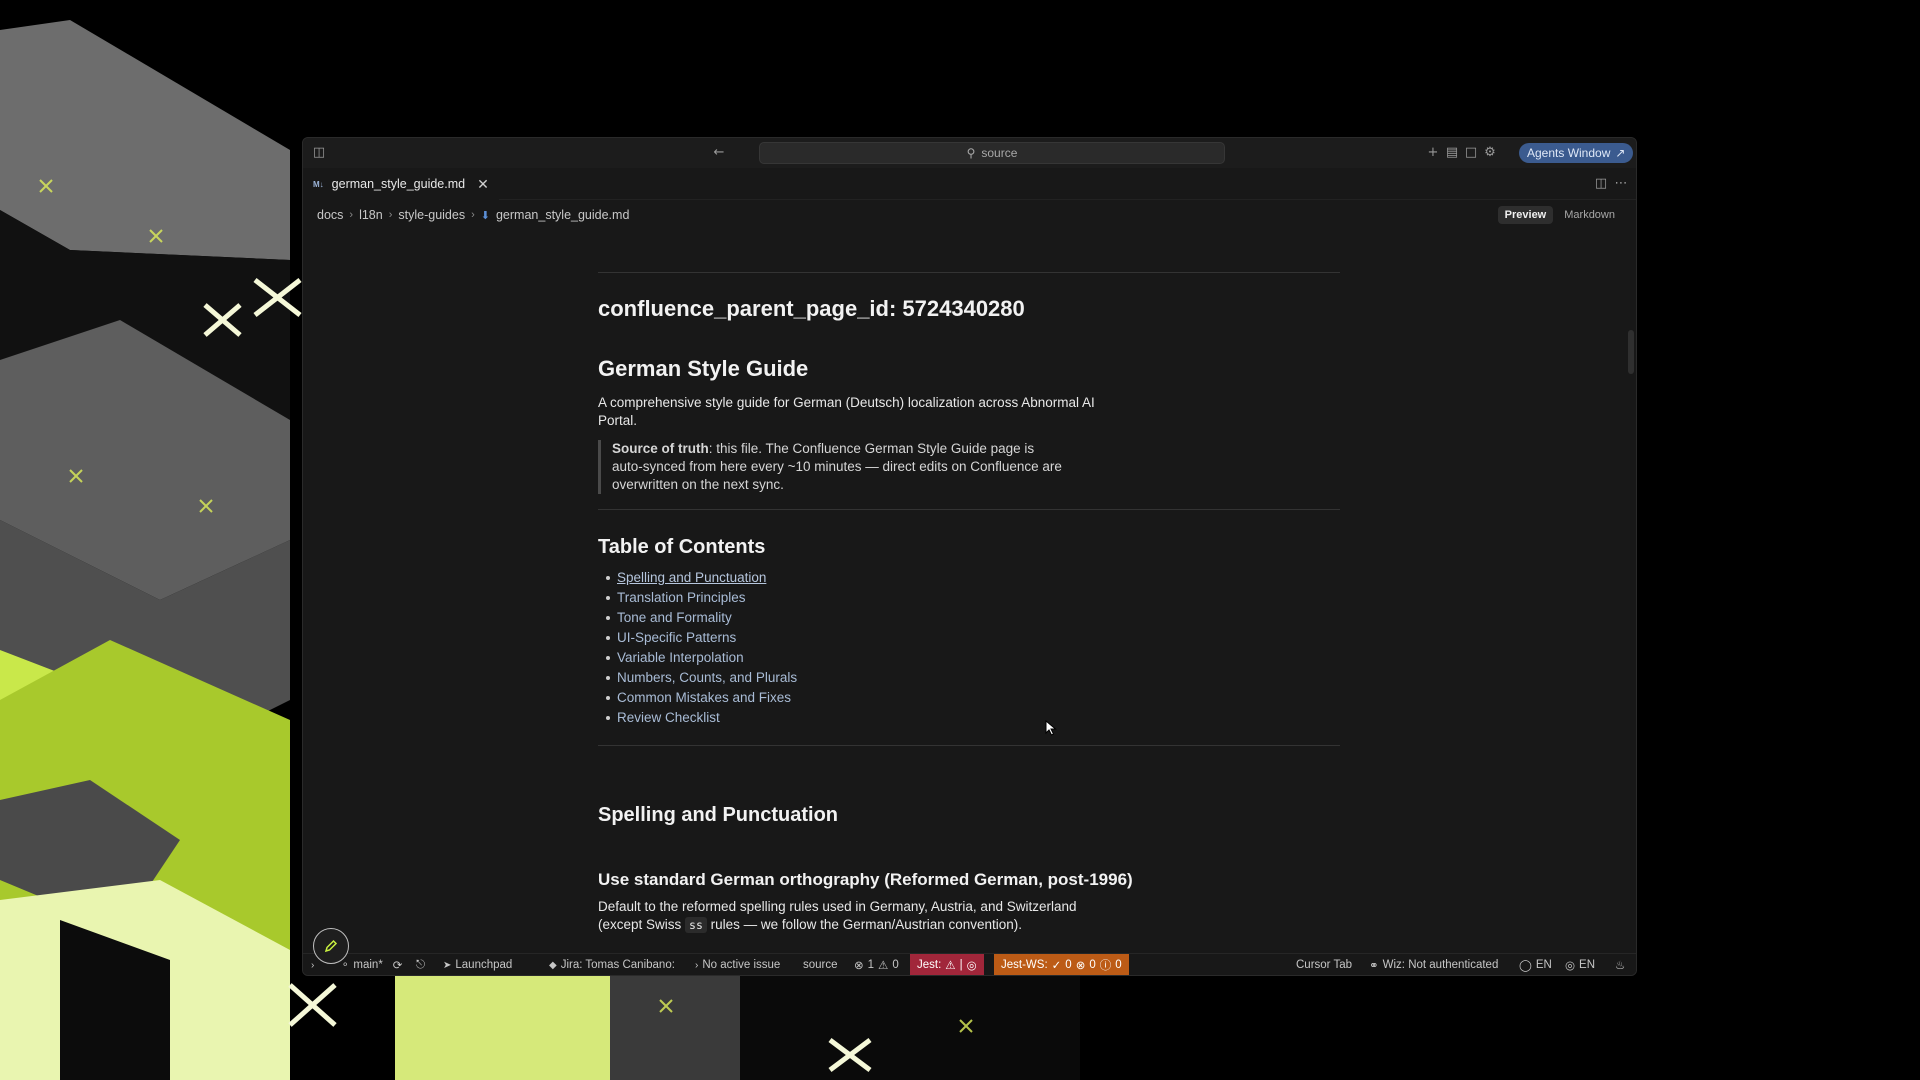 The width and height of the screenshot is (1920, 1080). I want to click on jira-icon: ◆, so click(553, 965).